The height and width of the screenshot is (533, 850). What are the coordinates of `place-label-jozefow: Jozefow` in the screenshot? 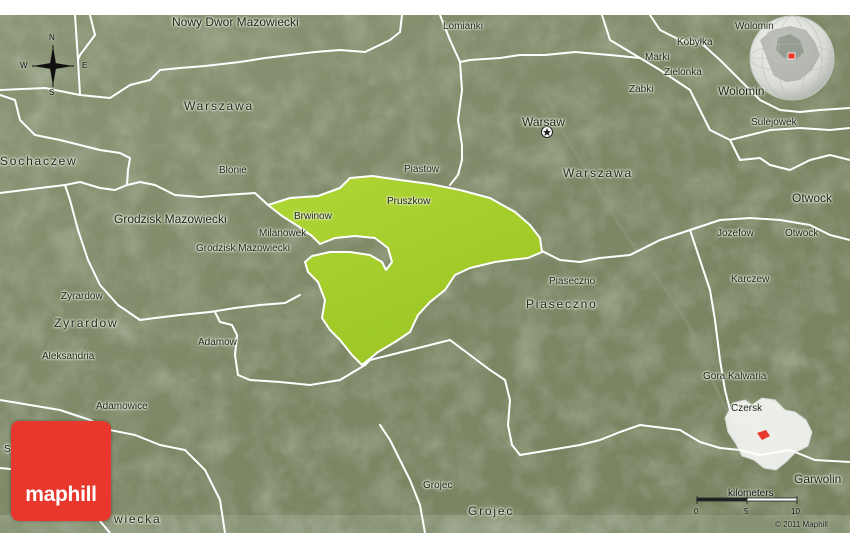 It's located at (735, 234).